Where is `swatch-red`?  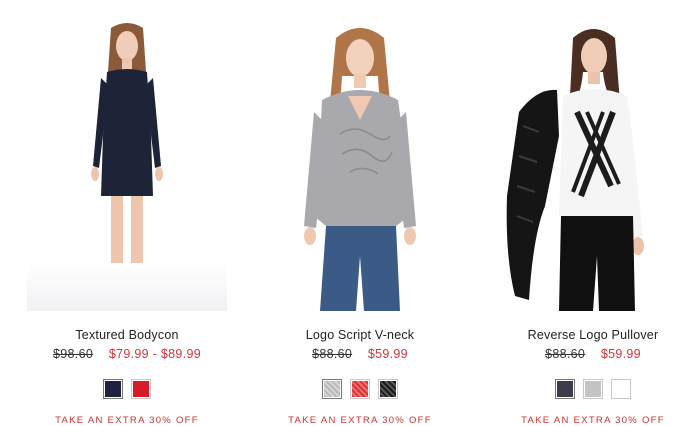 swatch-red is located at coordinates (141, 389).